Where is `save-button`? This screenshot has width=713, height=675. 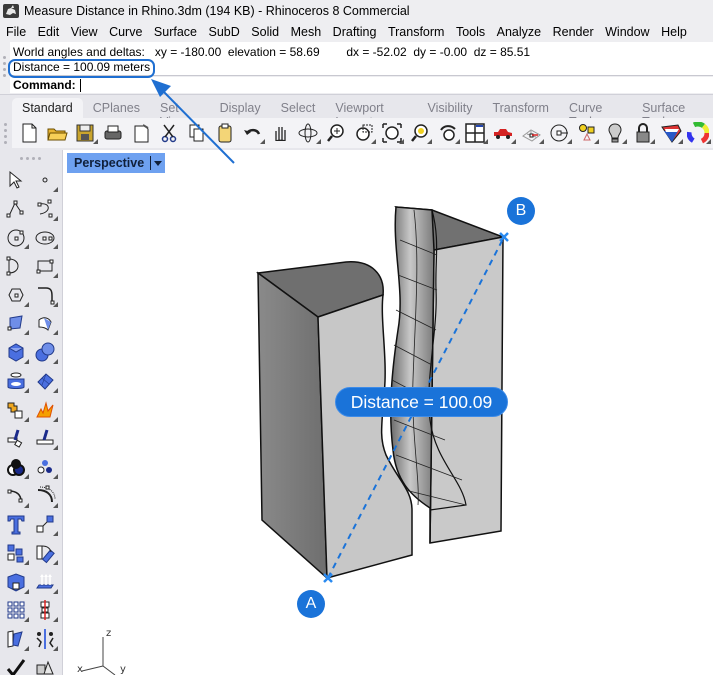 save-button is located at coordinates (85, 133).